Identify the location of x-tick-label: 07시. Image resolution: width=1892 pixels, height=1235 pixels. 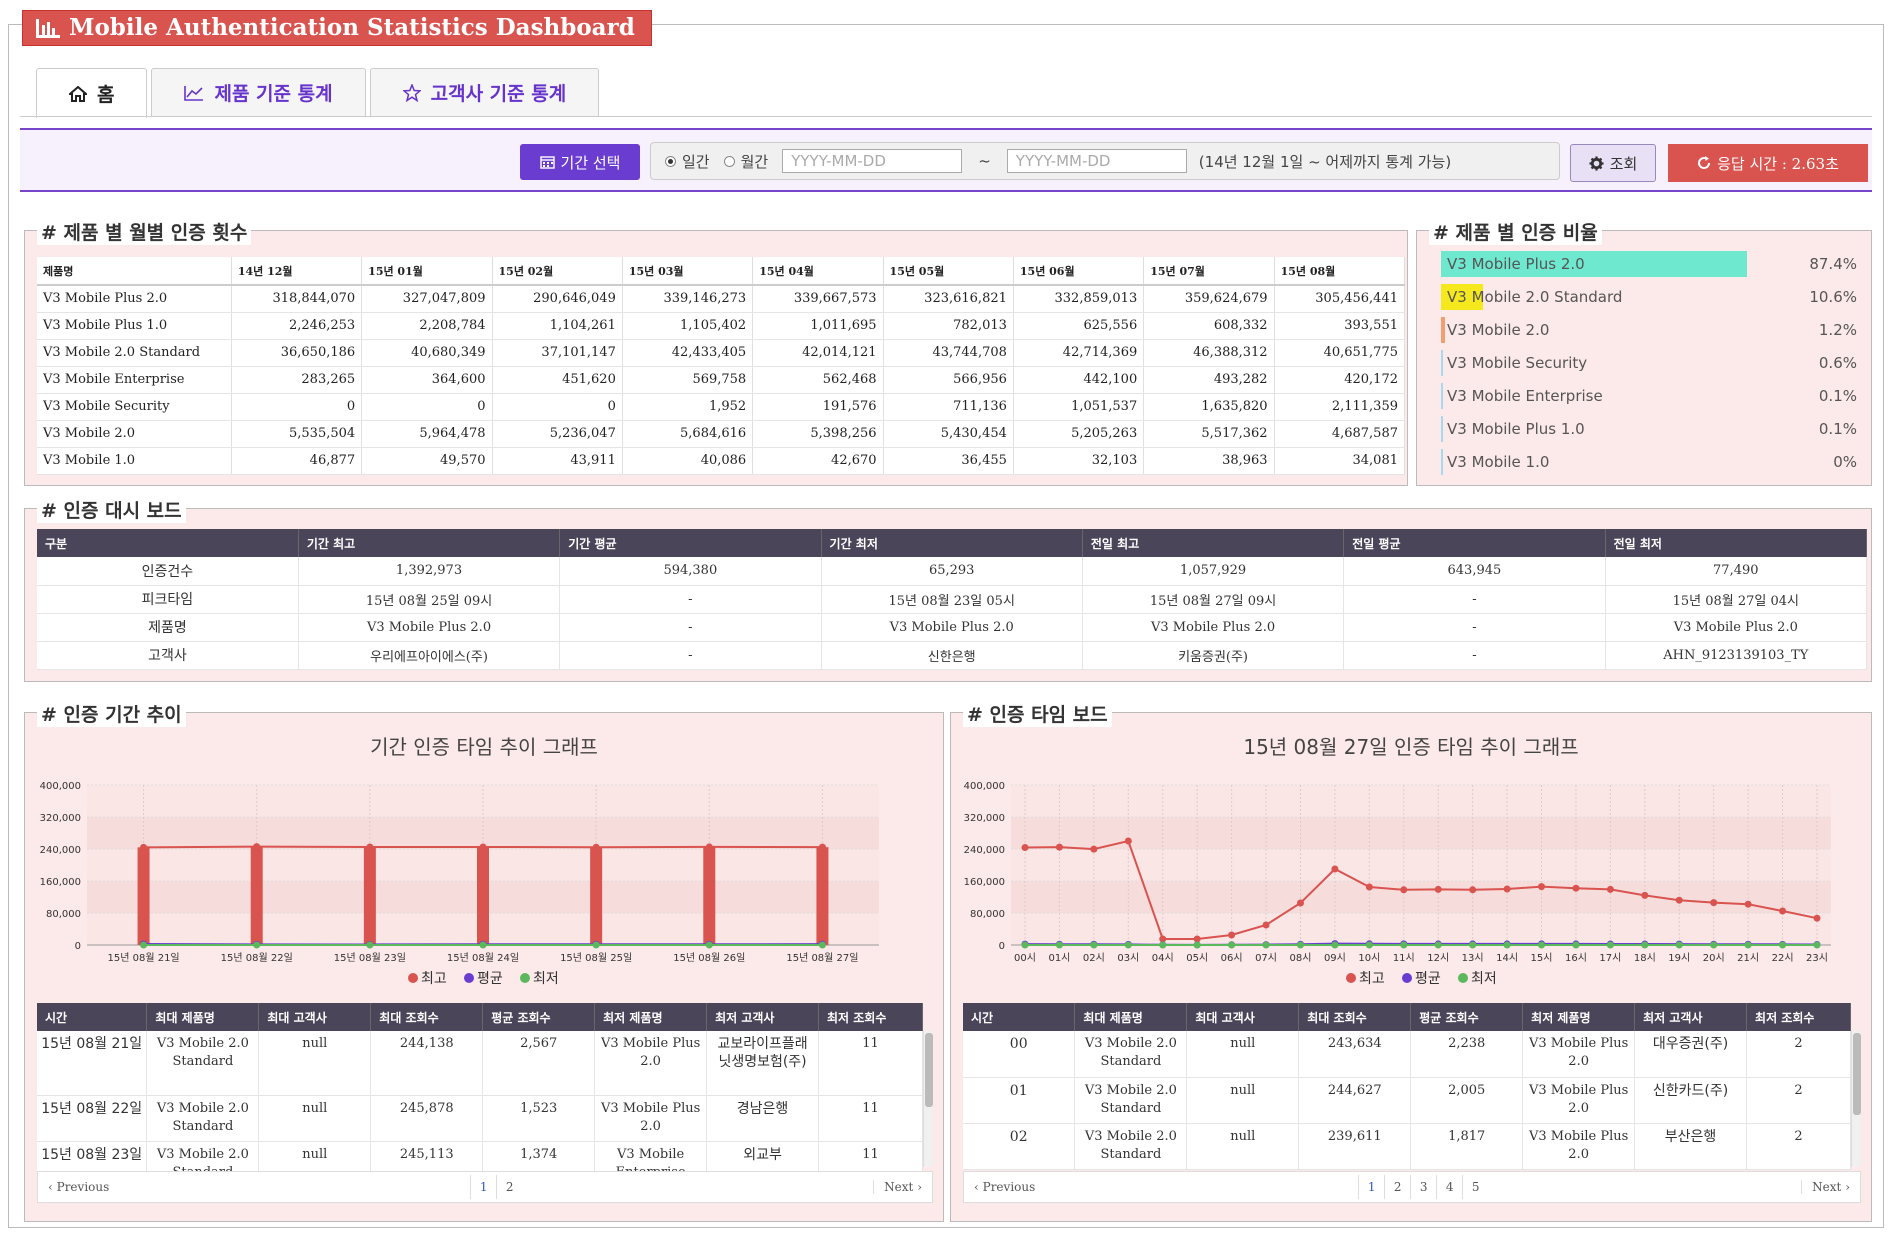
(1266, 958).